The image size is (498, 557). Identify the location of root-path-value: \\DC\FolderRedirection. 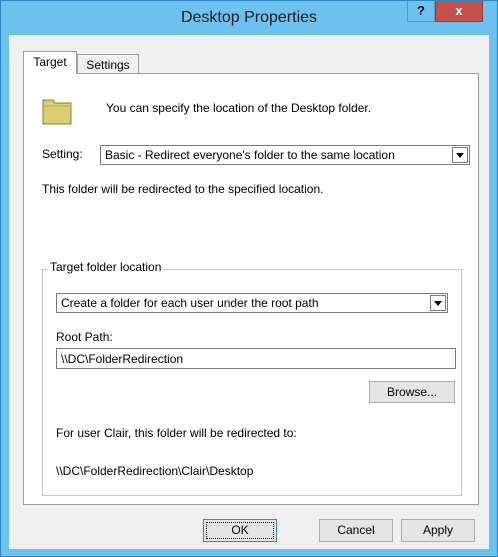
(122, 359).